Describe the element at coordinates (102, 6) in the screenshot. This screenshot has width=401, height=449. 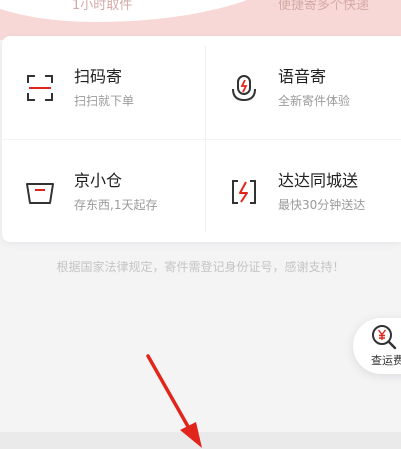
I see `banner-left-text: 1小时取件` at that location.